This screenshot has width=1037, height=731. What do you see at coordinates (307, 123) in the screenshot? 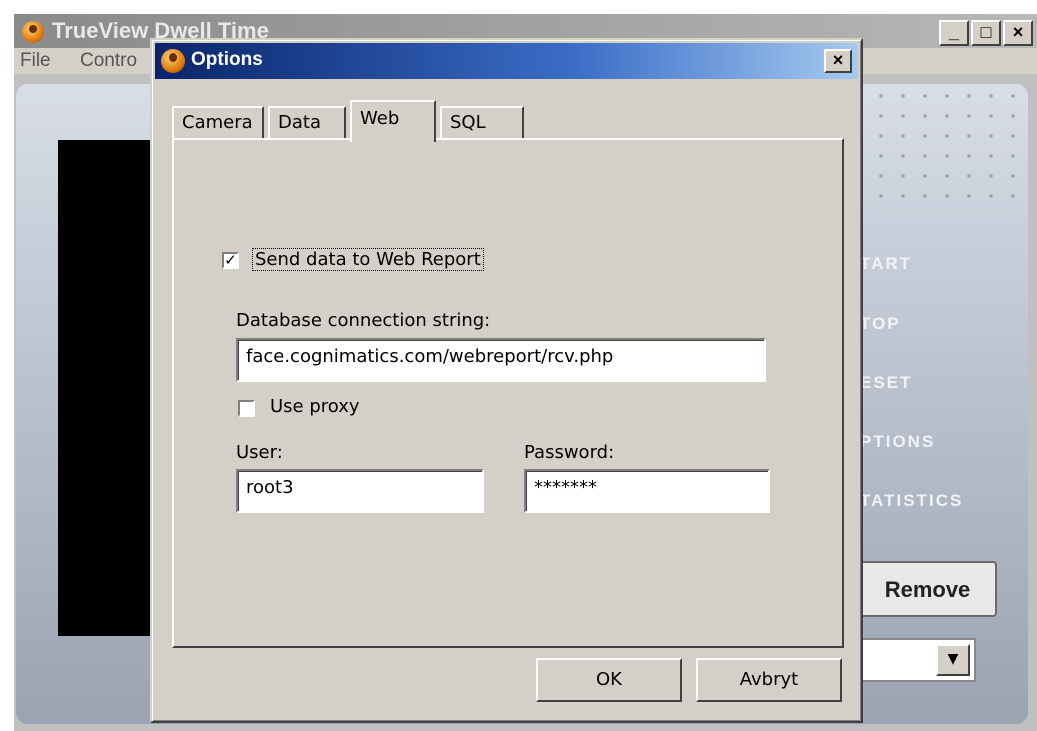
I see `tab-data: Data` at bounding box center [307, 123].